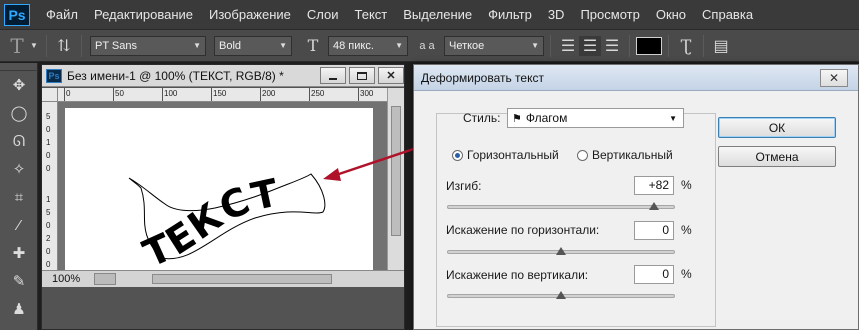 The image size is (859, 330). I want to click on minimize-icon, so click(333, 78).